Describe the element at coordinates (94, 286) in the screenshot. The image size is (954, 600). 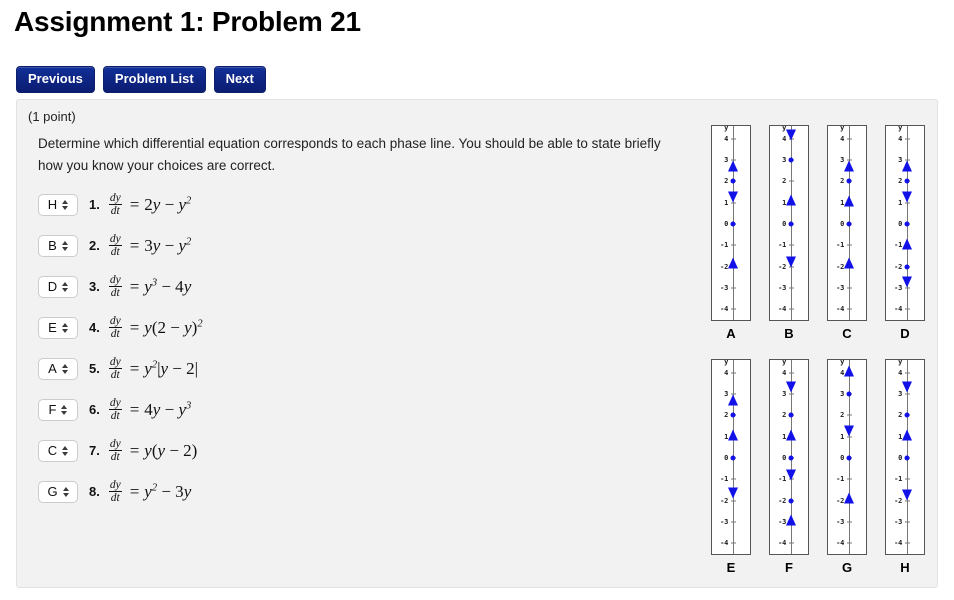
I see `answer-index: 3.` at that location.